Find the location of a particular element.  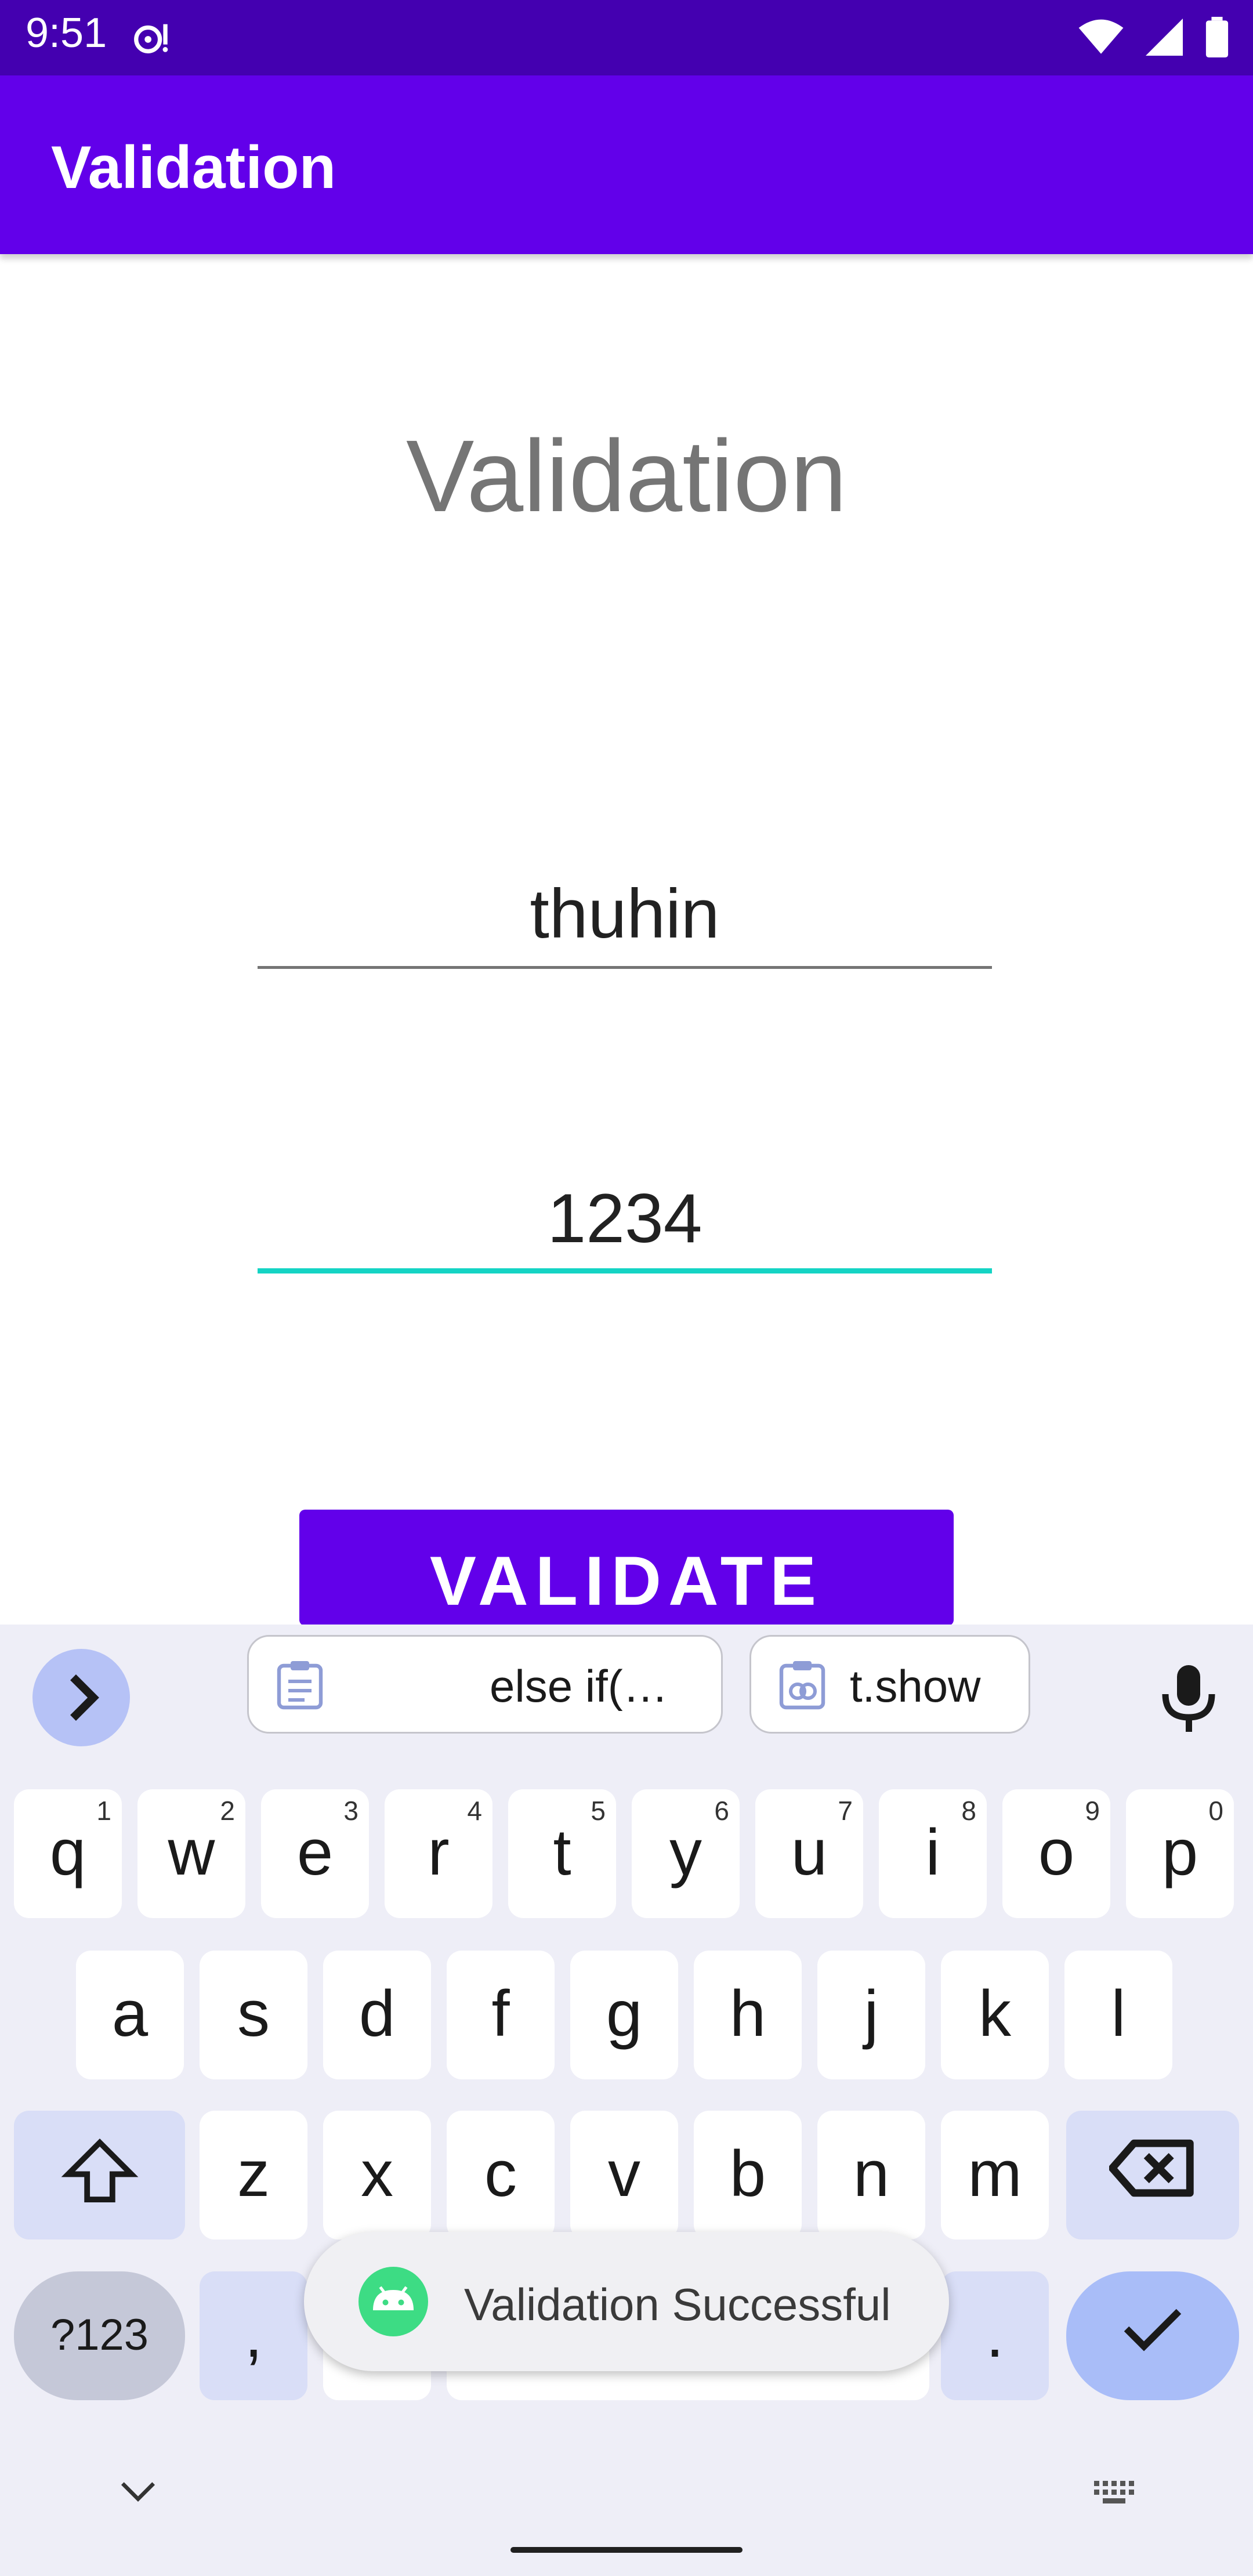

status-time: 9:51 is located at coordinates (66, 33).